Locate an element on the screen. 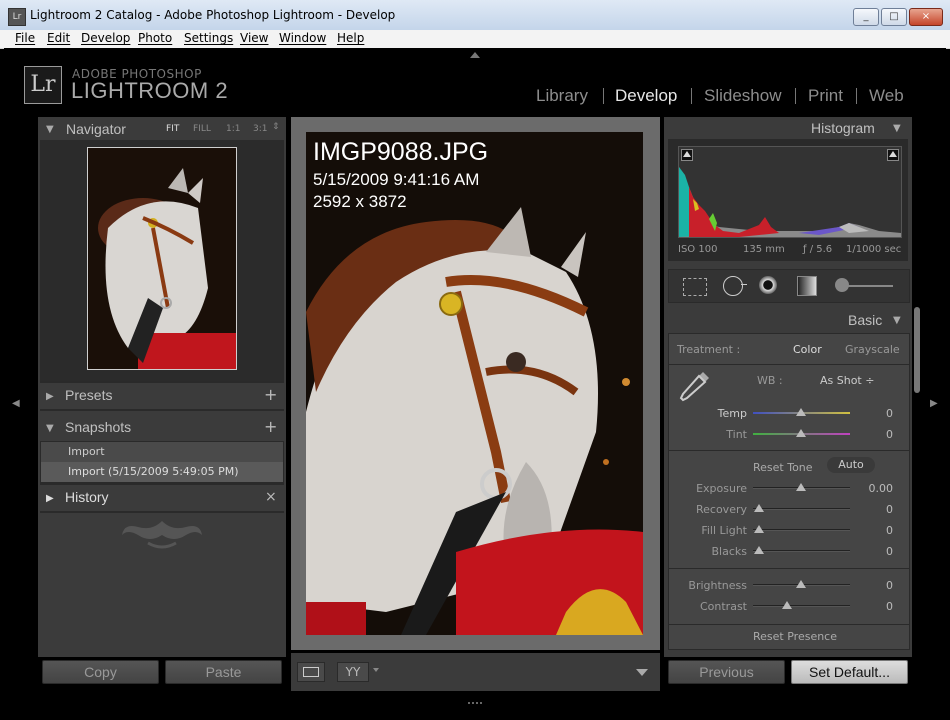 This screenshot has width=950, height=720. minimize-button: _ is located at coordinates (866, 17).